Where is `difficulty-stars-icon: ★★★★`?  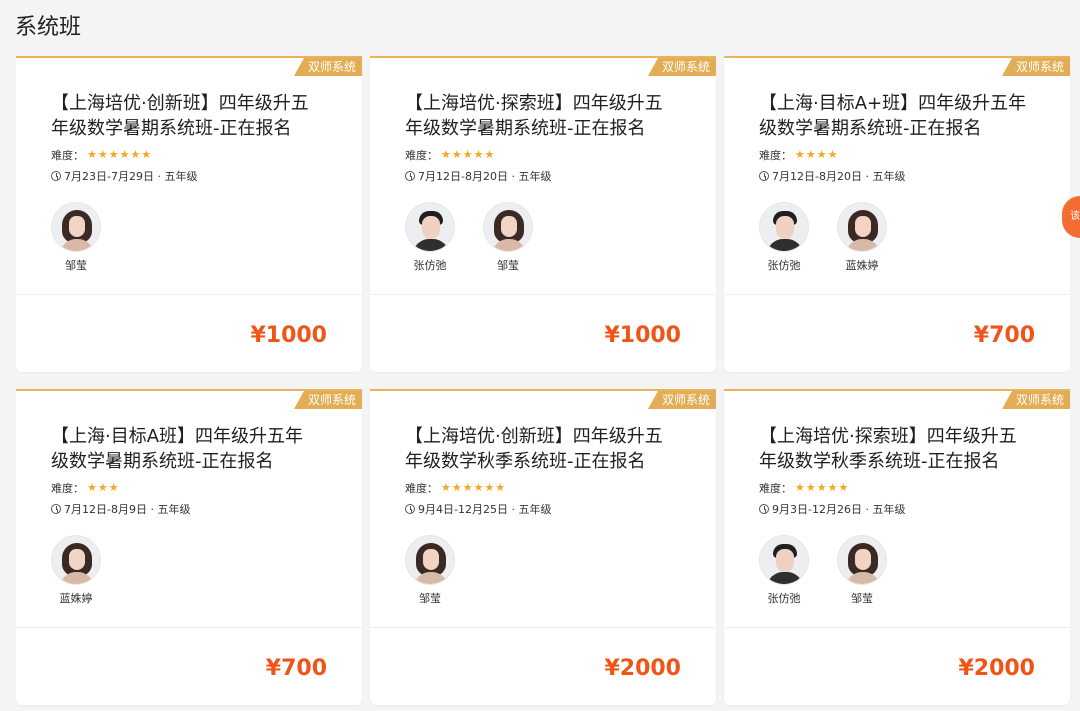 difficulty-stars-icon: ★★★★ is located at coordinates (817, 154).